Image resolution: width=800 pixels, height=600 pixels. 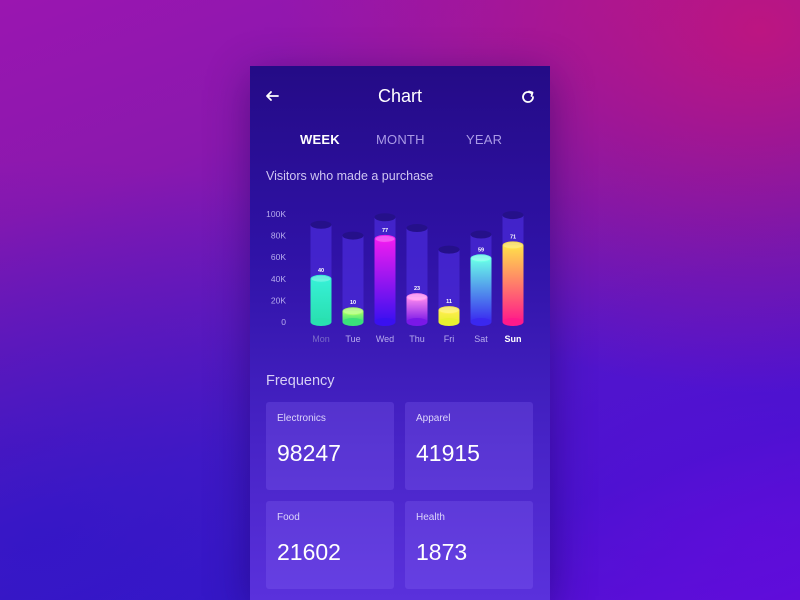 I want to click on card-value: 1873, so click(x=442, y=552).